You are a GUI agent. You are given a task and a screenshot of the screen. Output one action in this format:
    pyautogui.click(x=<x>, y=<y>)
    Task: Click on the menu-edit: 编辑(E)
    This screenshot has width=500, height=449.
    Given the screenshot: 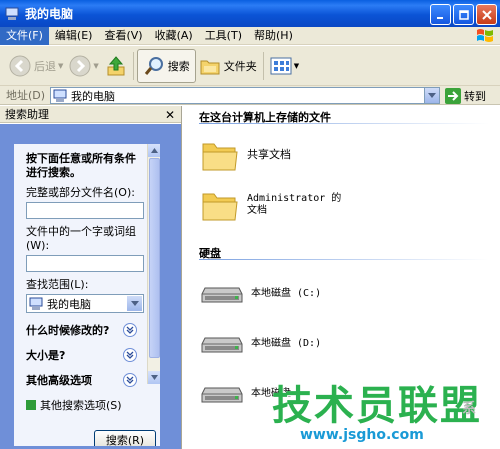 What is the action you would take?
    pyautogui.click(x=74, y=36)
    